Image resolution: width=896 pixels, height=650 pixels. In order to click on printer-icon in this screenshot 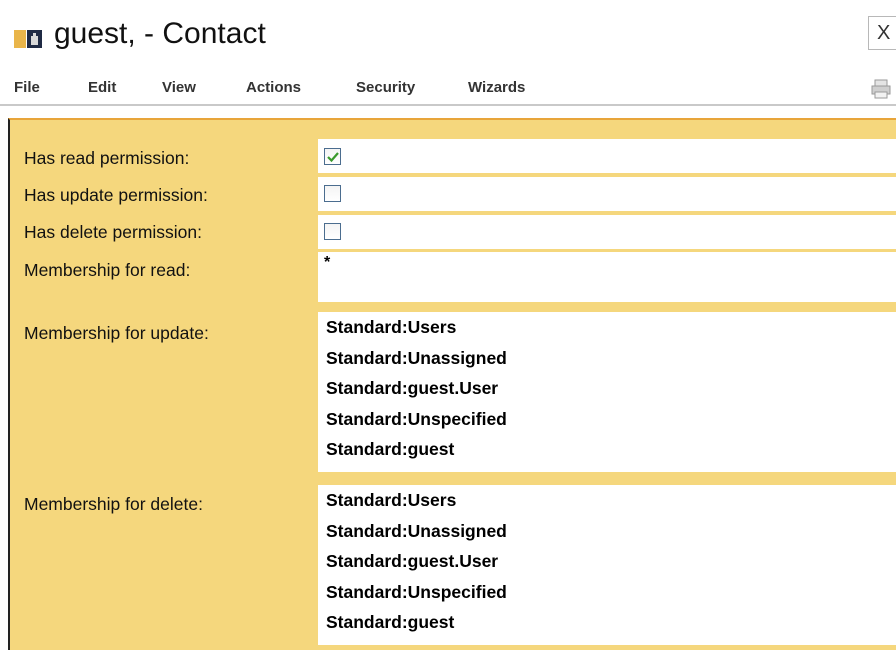, I will do `click(881, 89)`.